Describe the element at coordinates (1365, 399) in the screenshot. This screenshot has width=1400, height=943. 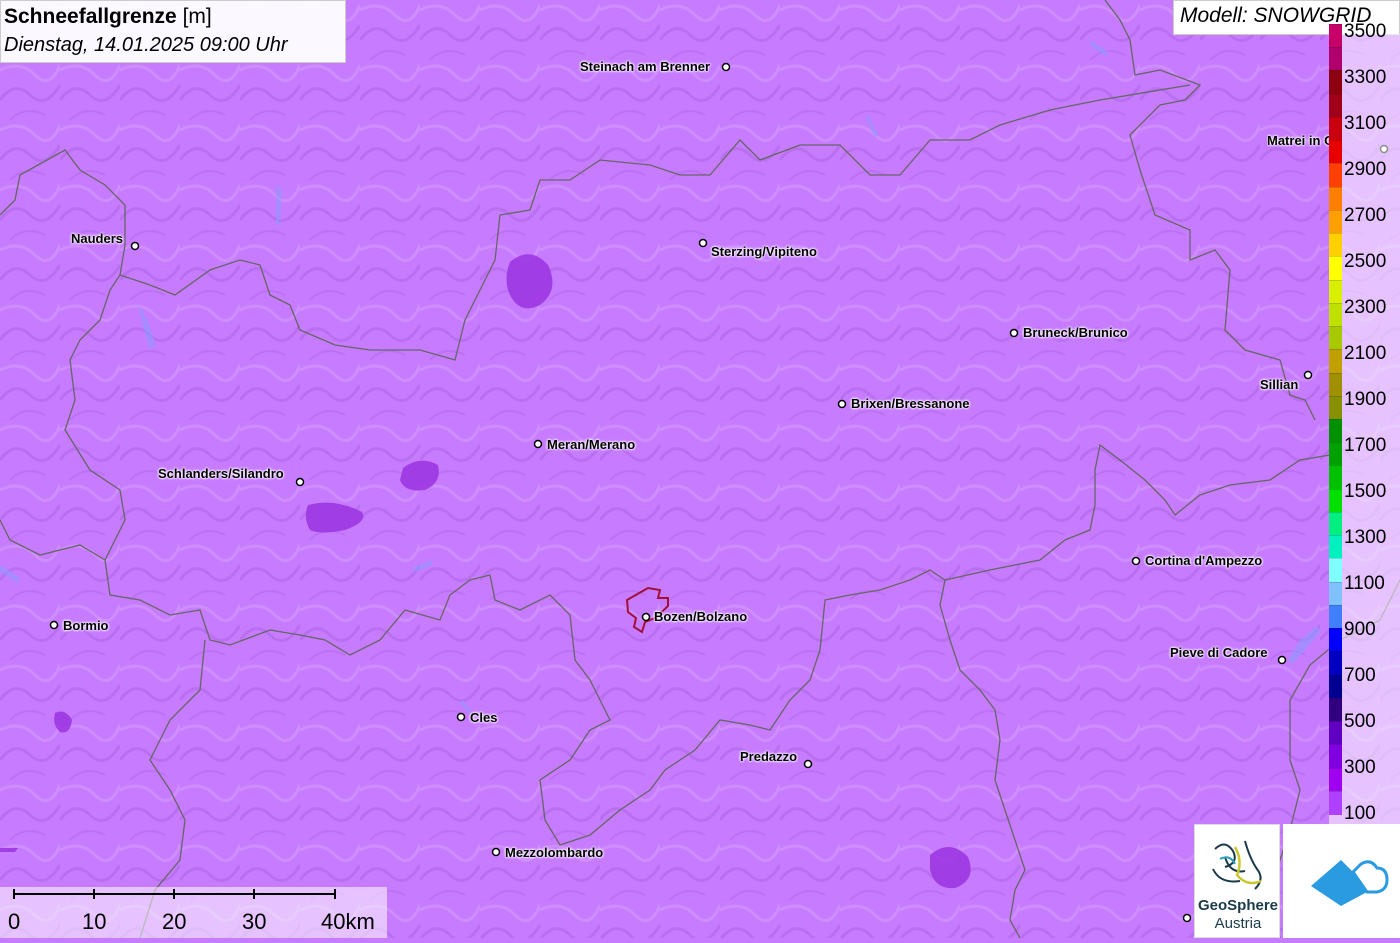
I see `legend-label: 1900` at that location.